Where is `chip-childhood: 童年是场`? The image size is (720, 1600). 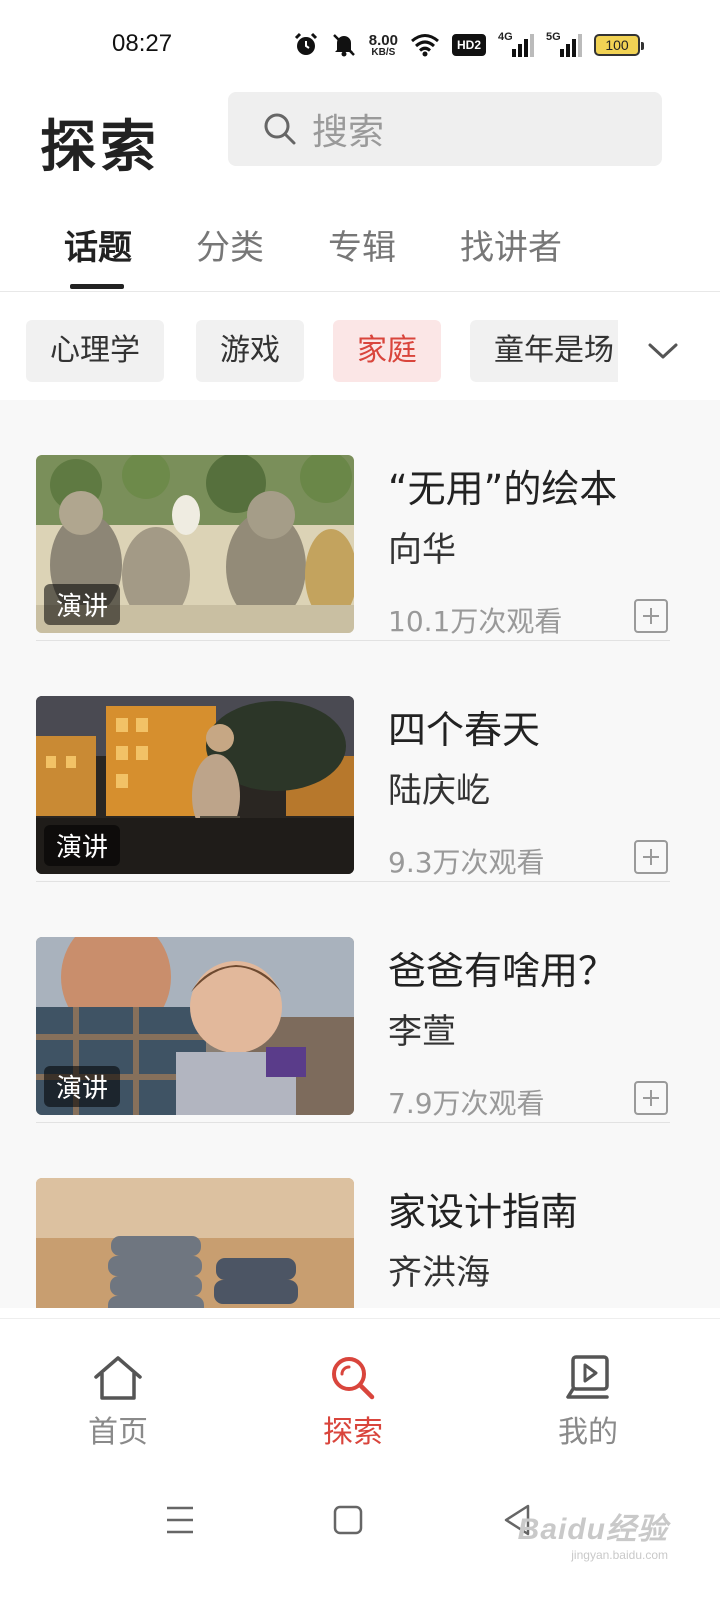
chip-childhood: 童年是场 is located at coordinates (544, 351).